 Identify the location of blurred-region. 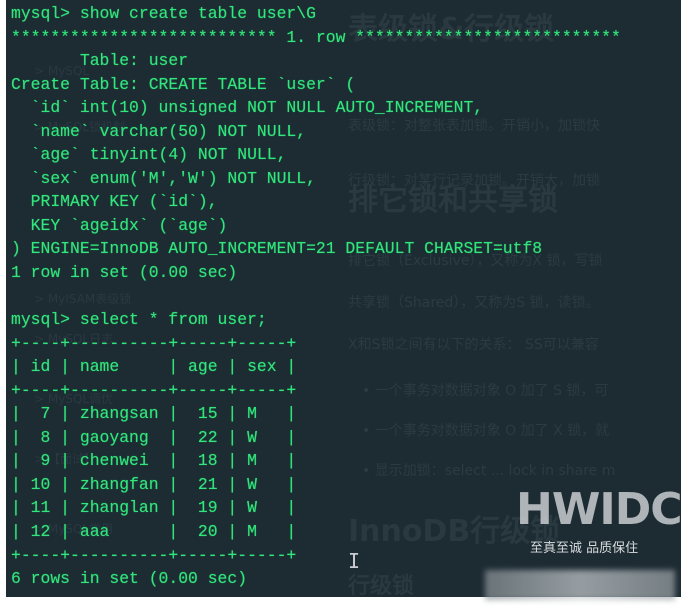
(580, 585).